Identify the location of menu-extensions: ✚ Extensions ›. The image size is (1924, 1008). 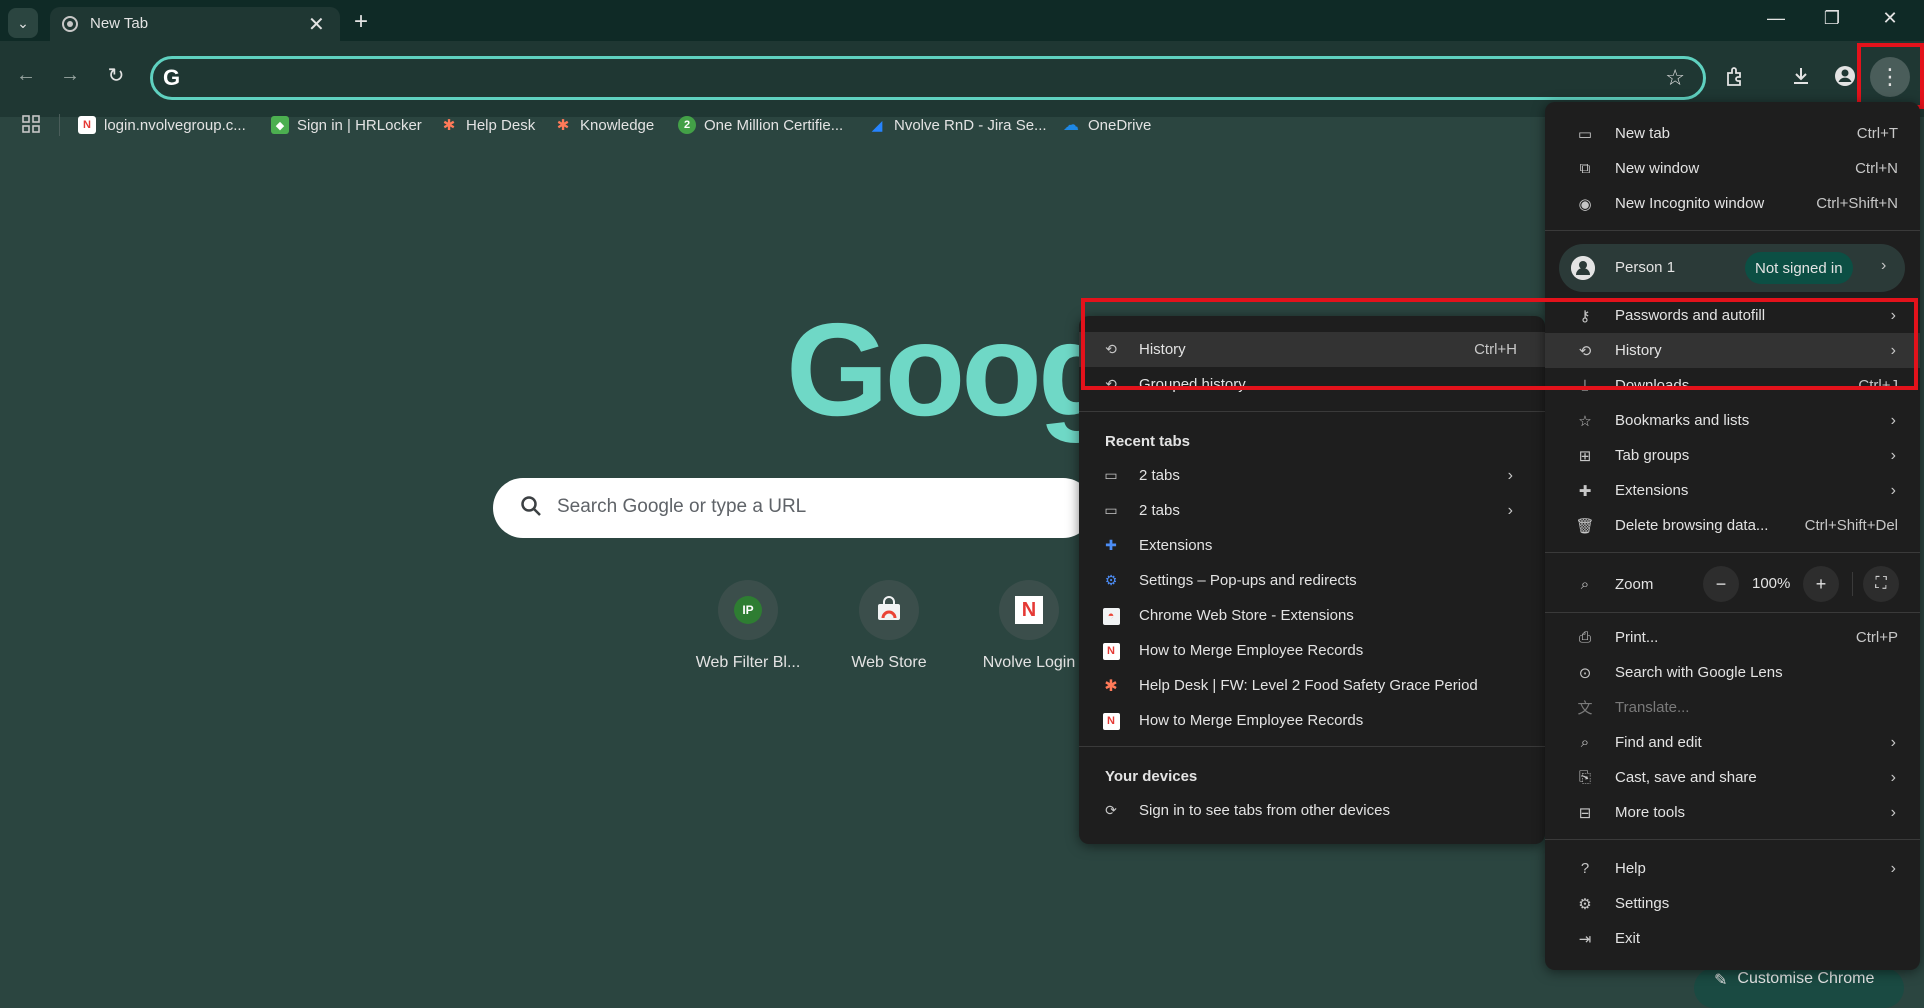
(1732, 490).